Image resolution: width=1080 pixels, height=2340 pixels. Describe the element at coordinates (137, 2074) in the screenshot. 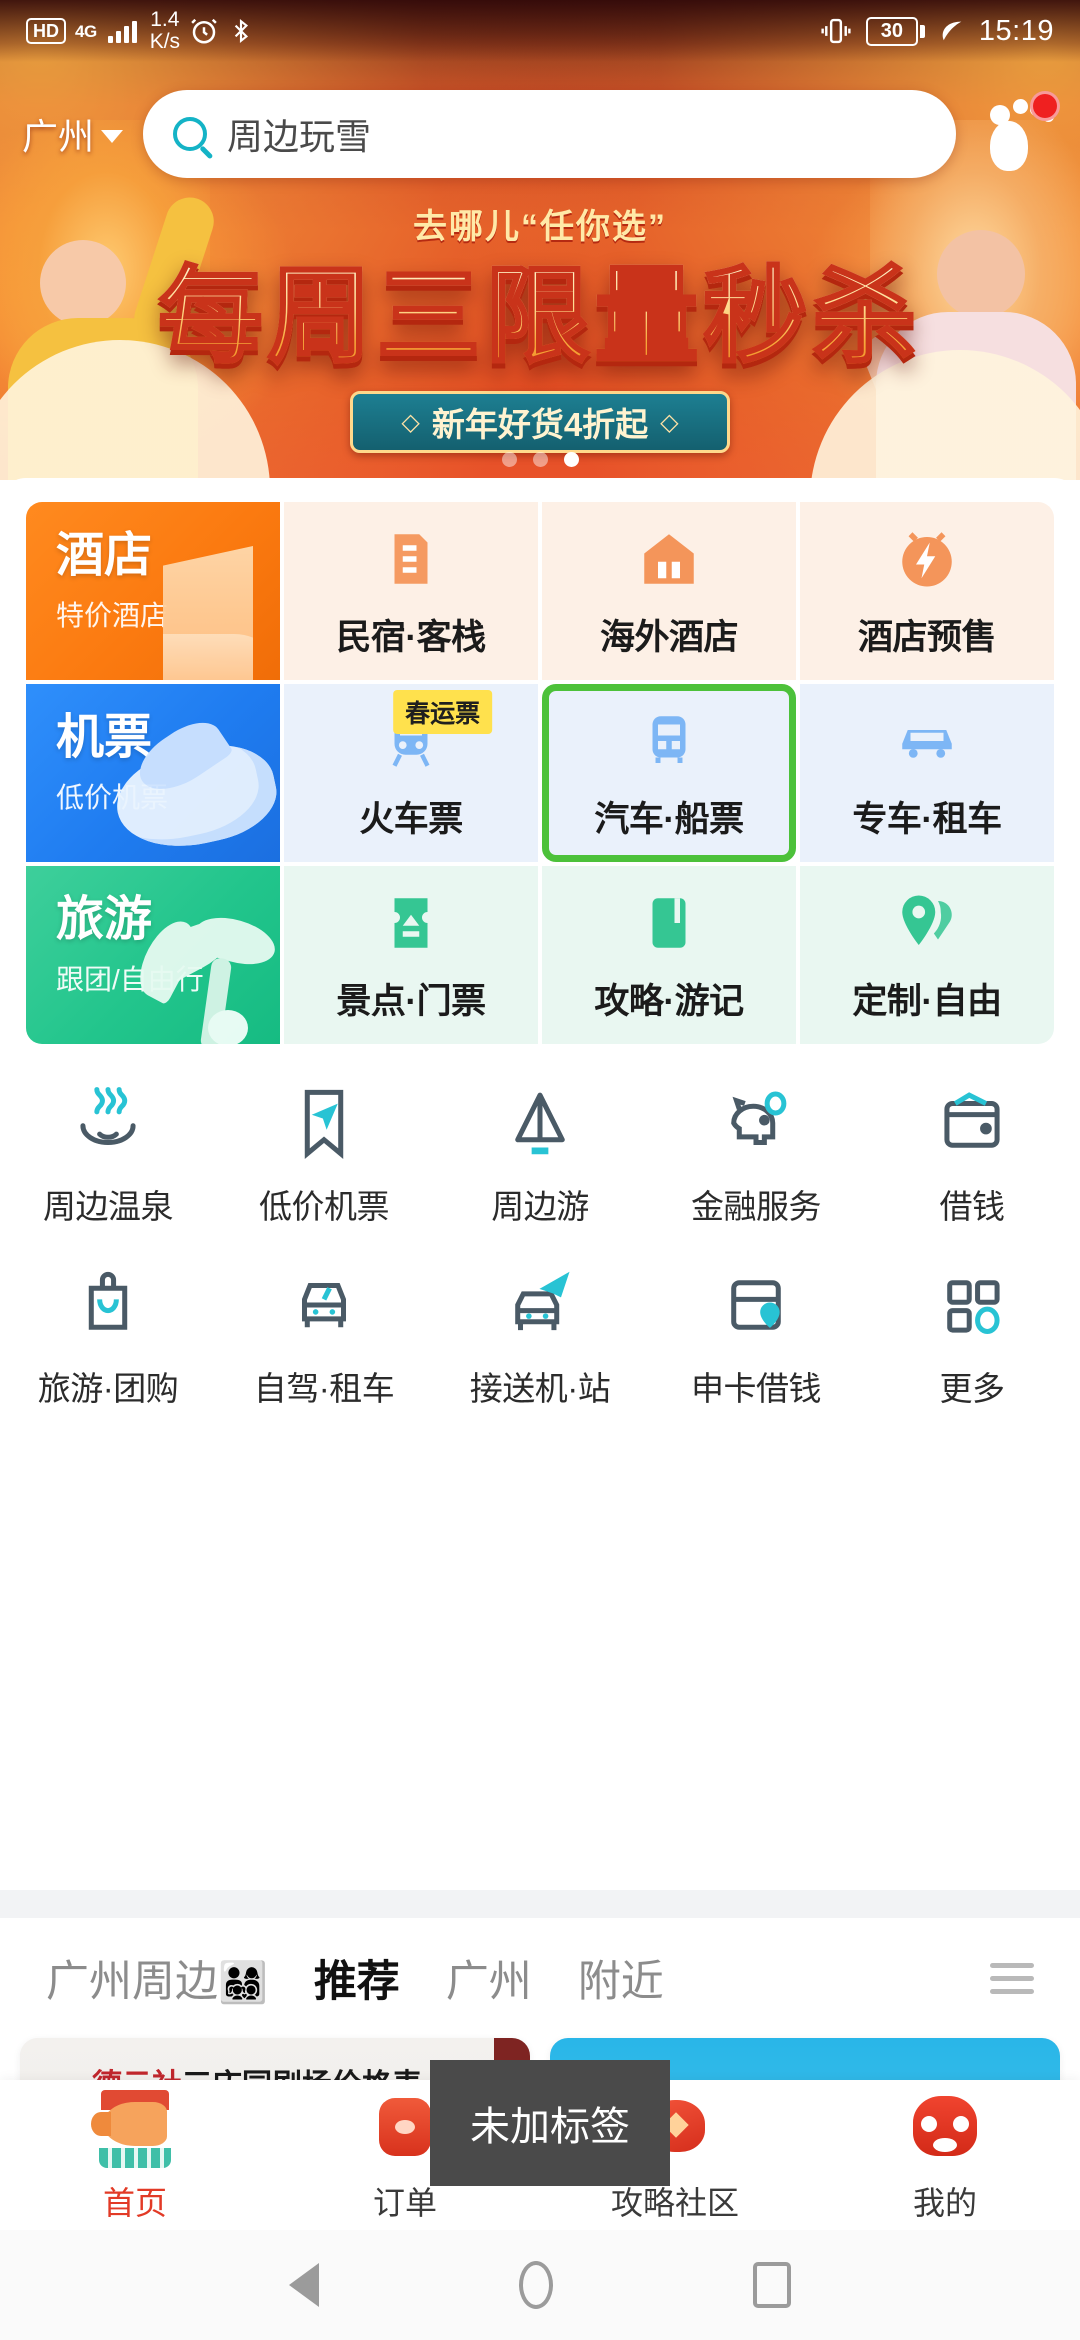

I see `poster-title-red: 德云社` at that location.